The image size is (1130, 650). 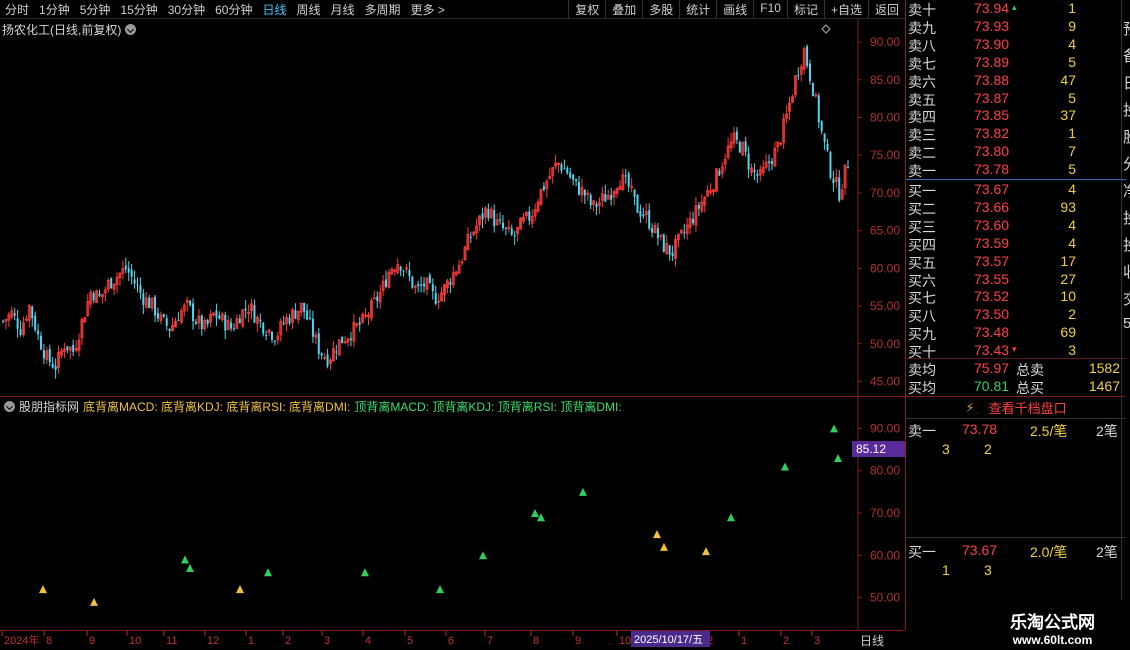 What do you see at coordinates (1016, 297) in the screenshot?
I see `buy-level-row: 买七 73.52 10` at bounding box center [1016, 297].